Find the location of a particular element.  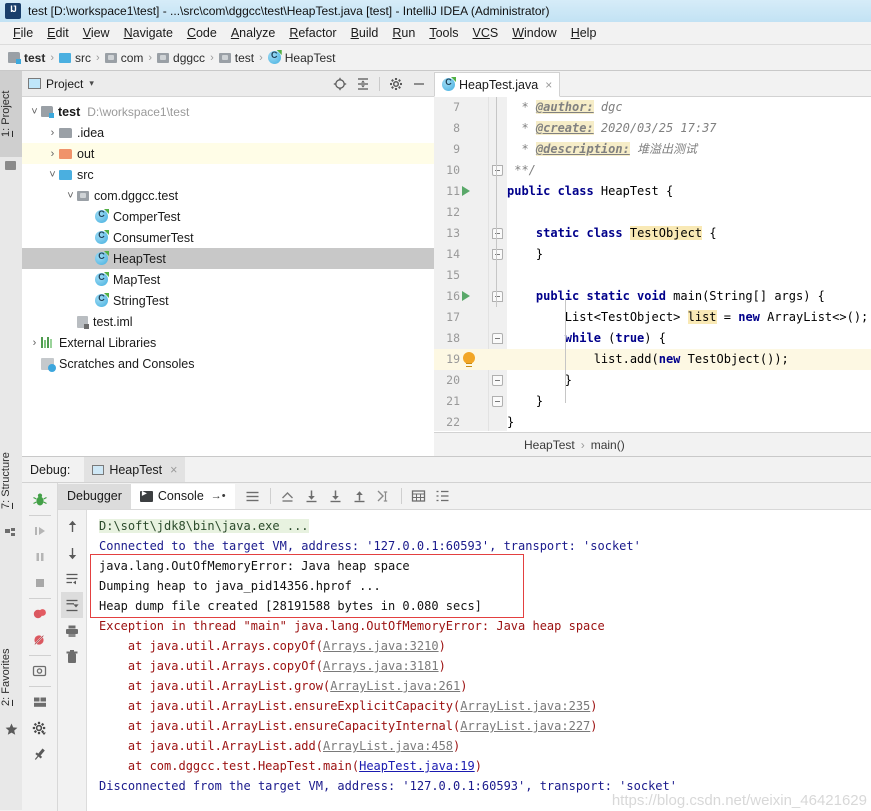

evaluate-expression-icon is located at coordinates (419, 496).